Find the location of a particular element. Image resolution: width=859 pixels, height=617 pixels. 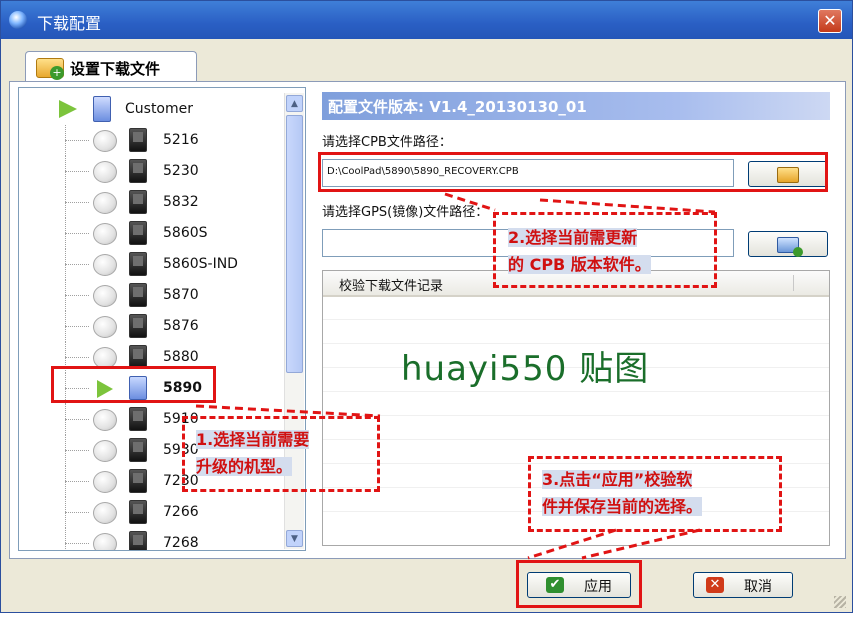

note3-line2: 件并保存当前的选择。 is located at coordinates (622, 506).